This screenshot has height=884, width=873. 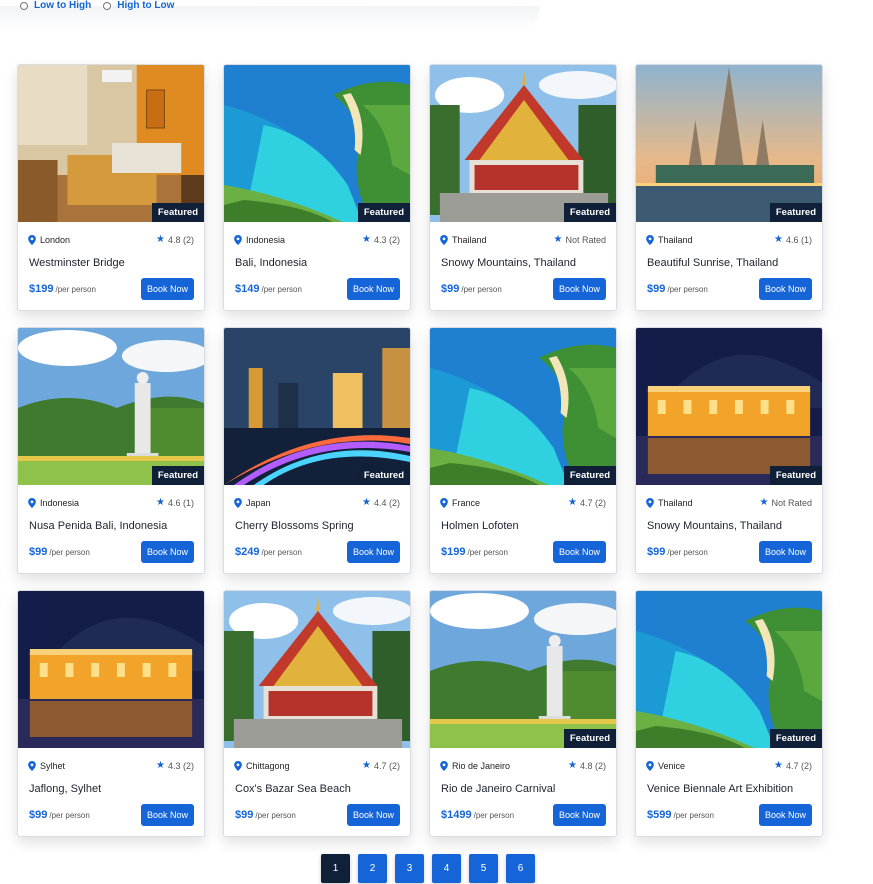 I want to click on price-value: $599, so click(x=659, y=815).